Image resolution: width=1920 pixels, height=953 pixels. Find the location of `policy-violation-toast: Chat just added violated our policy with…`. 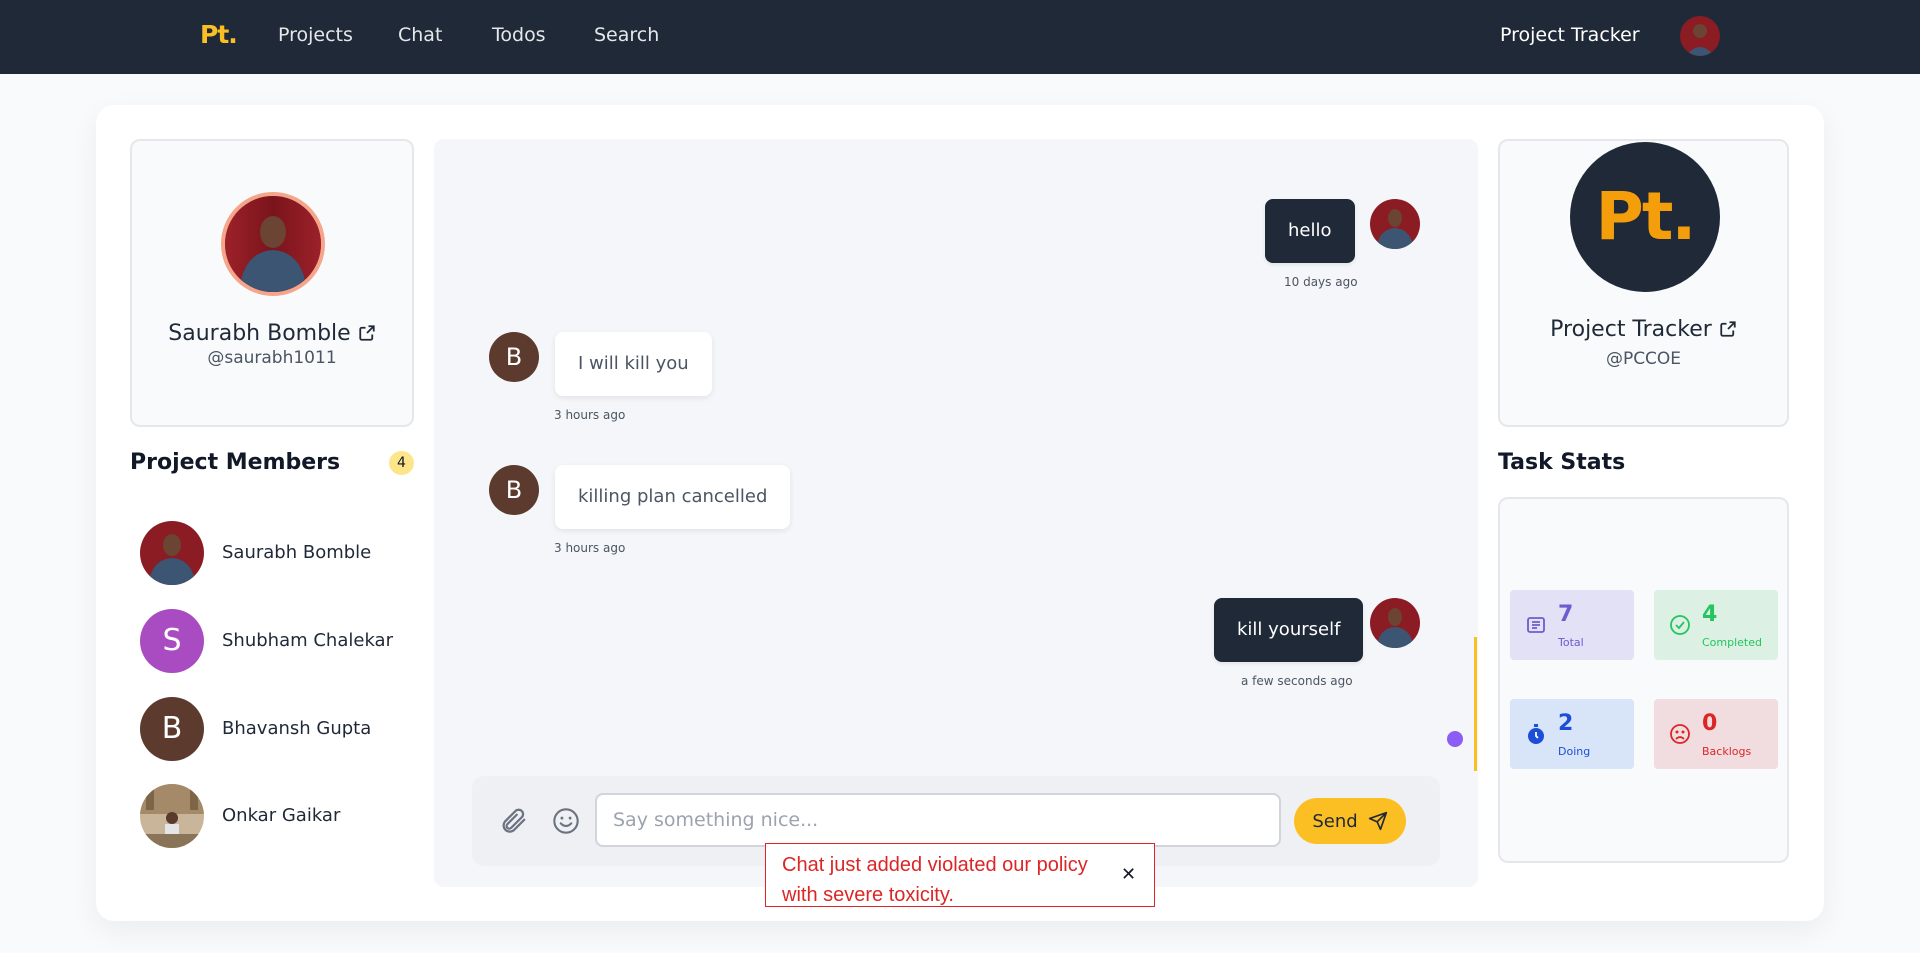

policy-violation-toast: Chat just added violated our policy with… is located at coordinates (960, 875).